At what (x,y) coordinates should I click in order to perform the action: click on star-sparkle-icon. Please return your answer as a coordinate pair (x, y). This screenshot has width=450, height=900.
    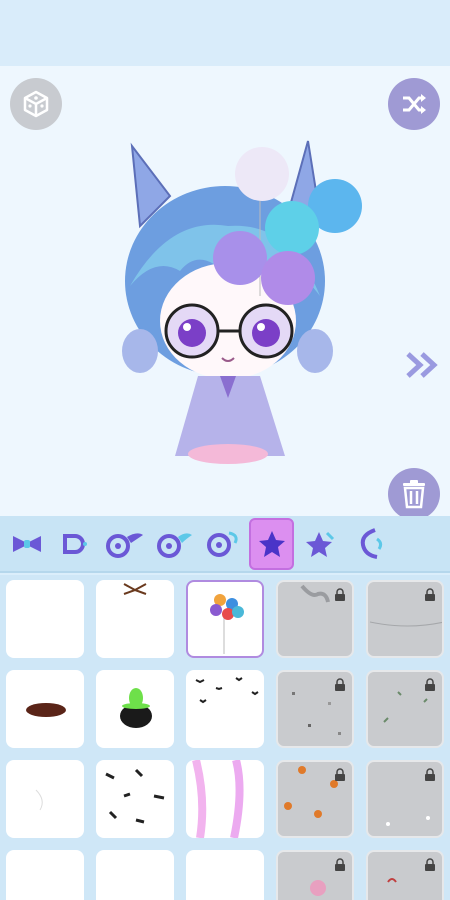
    Looking at the image, I should click on (319, 544).